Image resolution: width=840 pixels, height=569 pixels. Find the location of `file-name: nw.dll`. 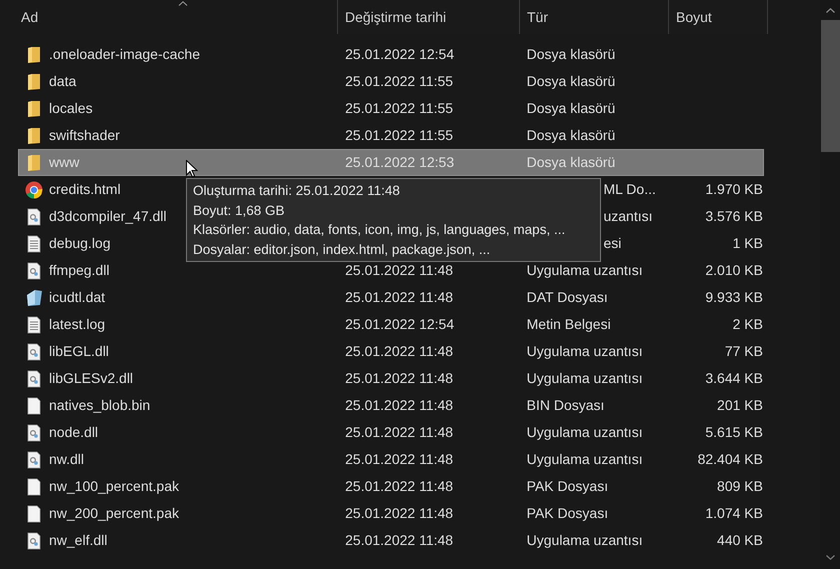

file-name: nw.dll is located at coordinates (66, 459).